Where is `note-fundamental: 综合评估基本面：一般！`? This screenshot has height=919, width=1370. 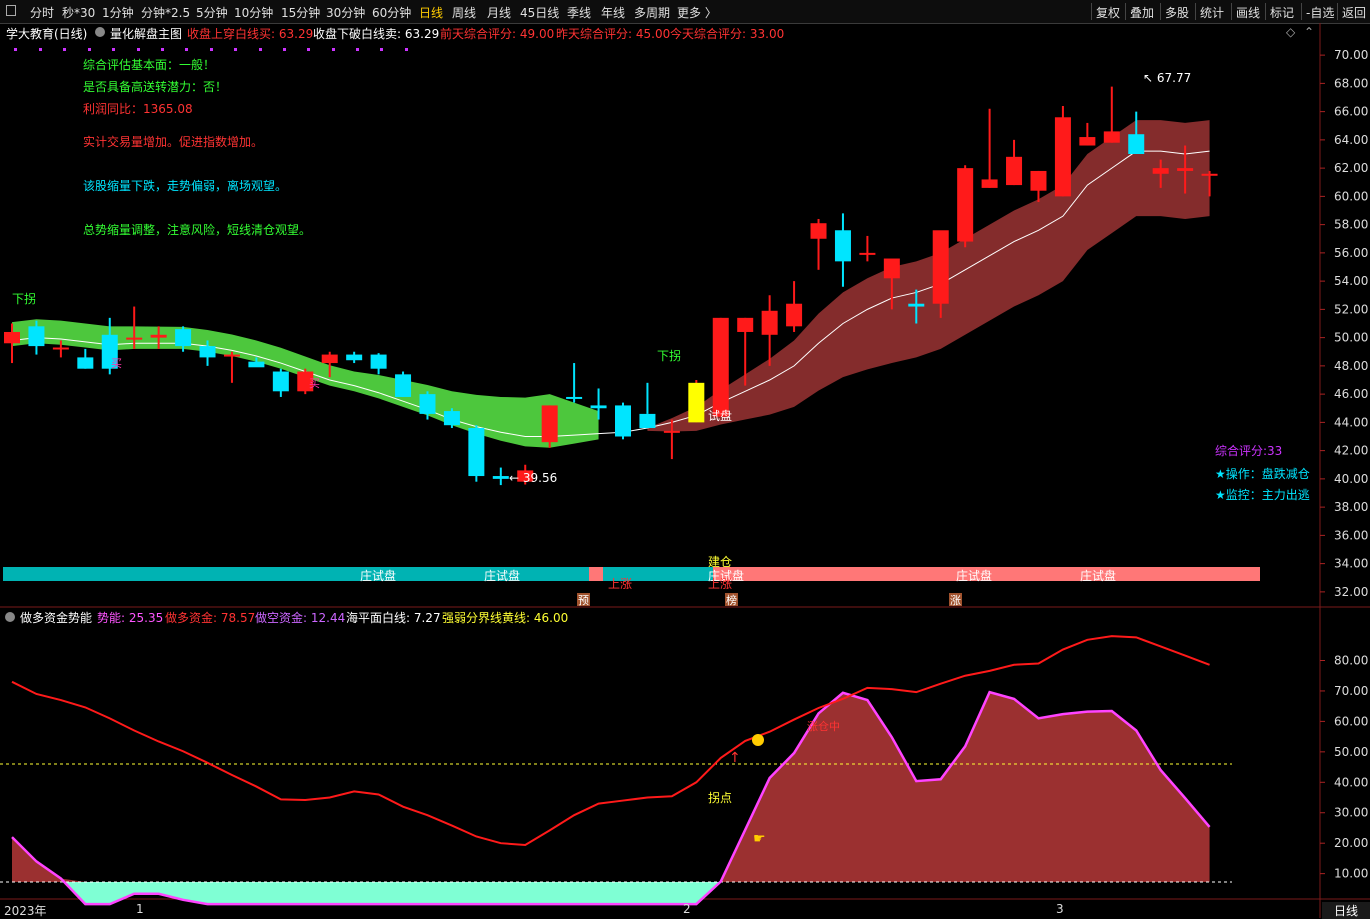 note-fundamental: 综合评估基本面：一般！ is located at coordinates (149, 65).